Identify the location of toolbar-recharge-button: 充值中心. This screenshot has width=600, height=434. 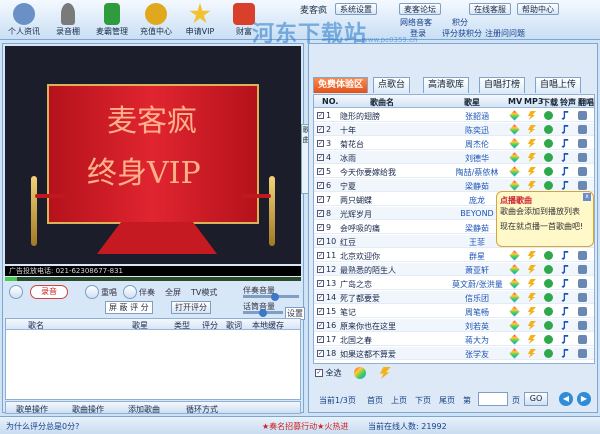
(156, 20).